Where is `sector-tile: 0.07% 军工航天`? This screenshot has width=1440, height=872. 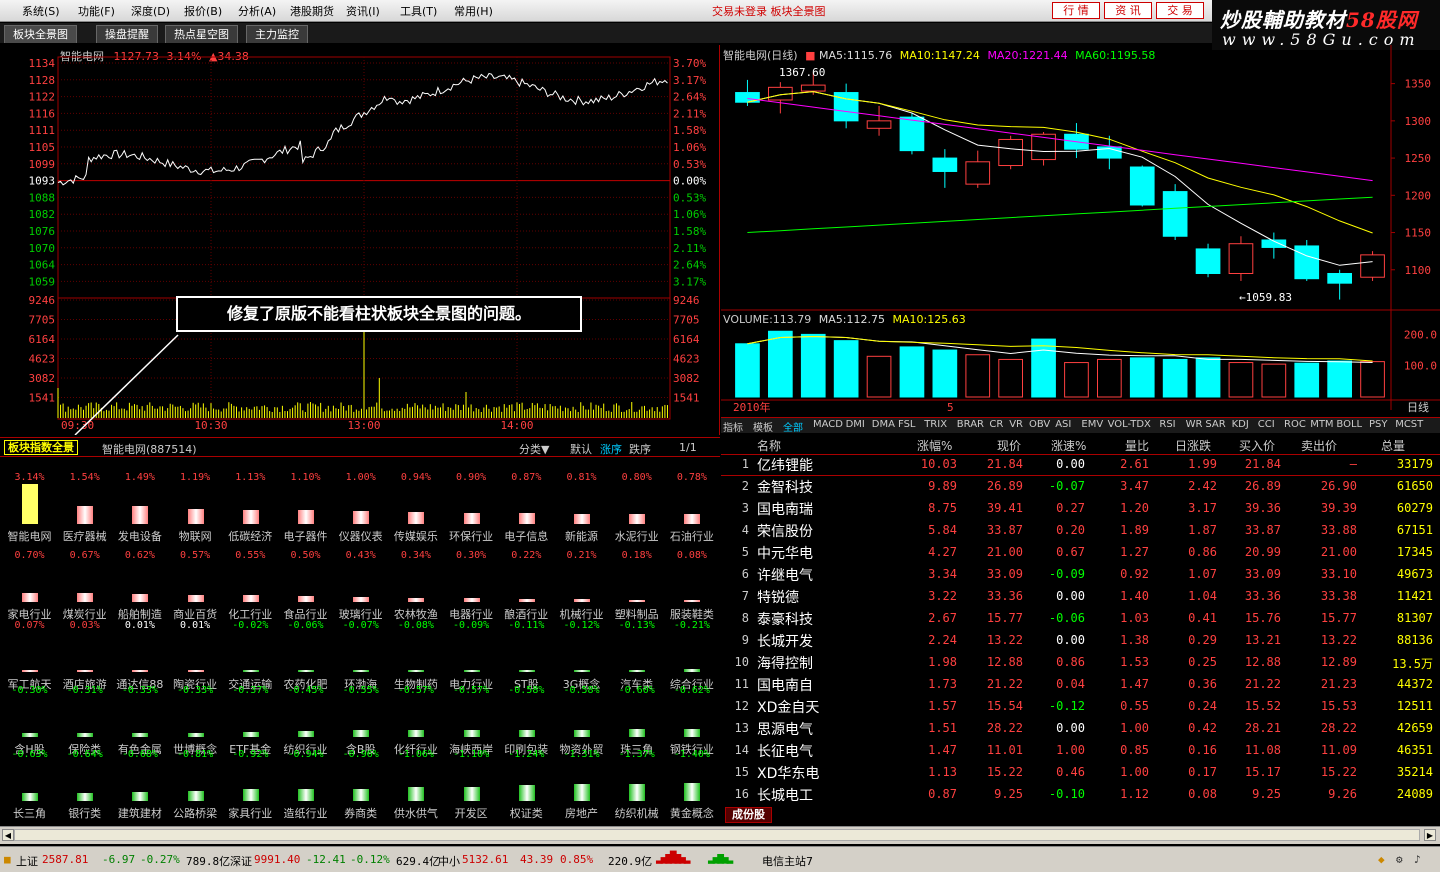
sector-tile: 0.07% 军工航天 is located at coordinates (29, 650).